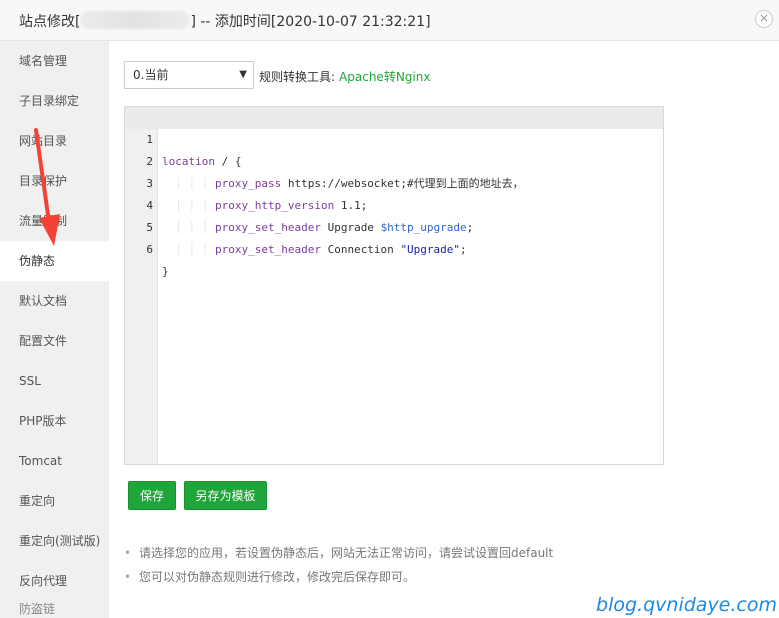 This screenshot has width=779, height=618. I want to click on tip-item: • 请选择您的应用，若设置伪静态后，网站无法正常访问，请尝试设置回default, so click(339, 553).